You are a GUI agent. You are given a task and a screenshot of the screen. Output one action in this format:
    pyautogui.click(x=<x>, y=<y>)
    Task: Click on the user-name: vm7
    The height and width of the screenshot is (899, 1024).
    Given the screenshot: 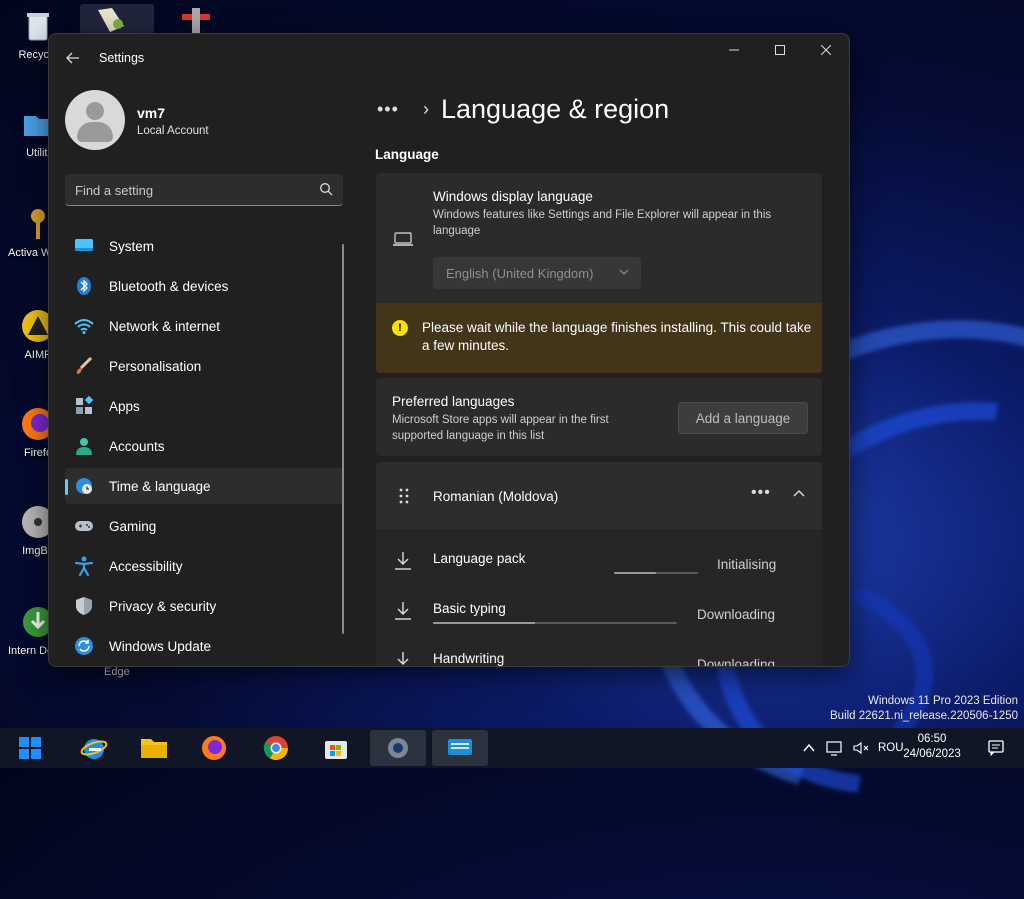 What is the action you would take?
    pyautogui.click(x=151, y=113)
    